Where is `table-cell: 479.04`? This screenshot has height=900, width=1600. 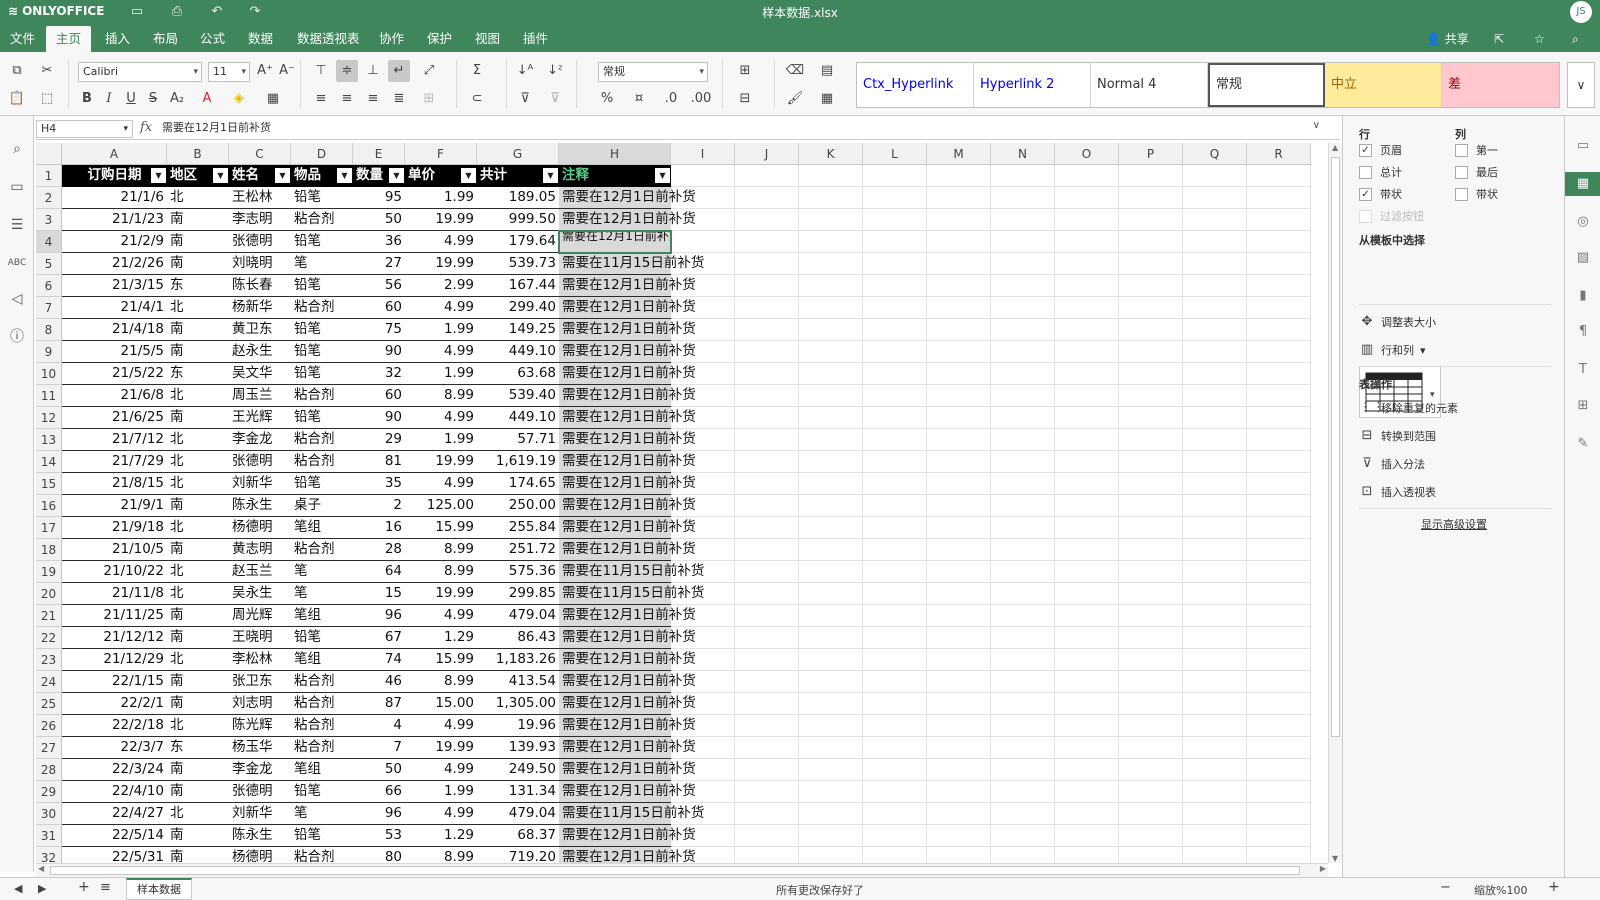 table-cell: 479.04 is located at coordinates (518, 814).